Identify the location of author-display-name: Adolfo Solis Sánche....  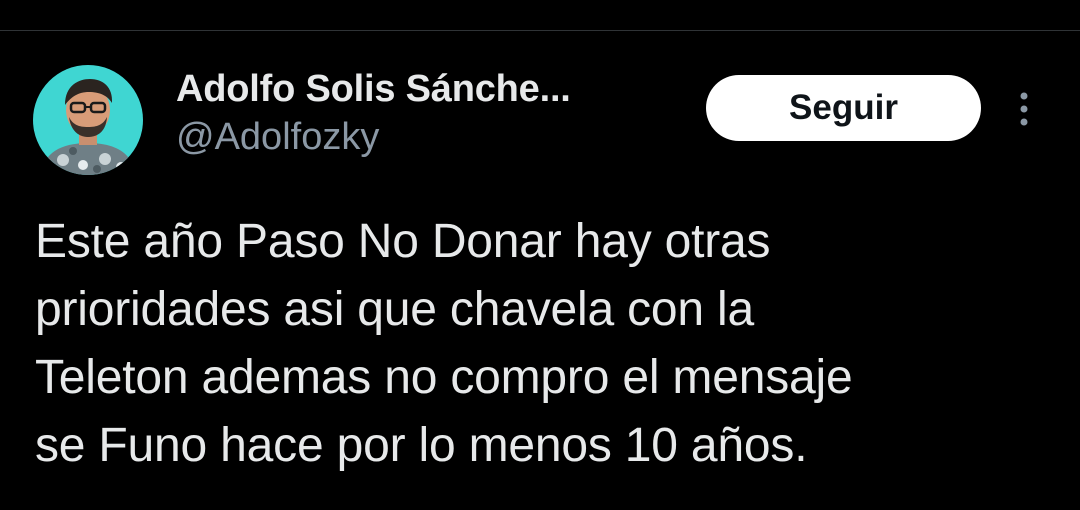
(426, 89).